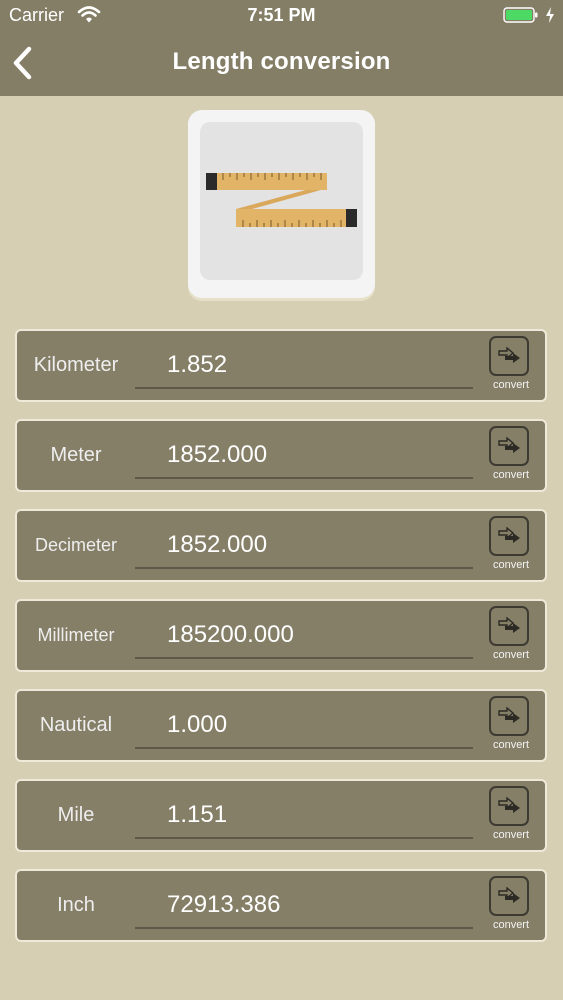 This screenshot has width=563, height=1000. Describe the element at coordinates (309, 545) in the screenshot. I see `decimeter-input` at that location.